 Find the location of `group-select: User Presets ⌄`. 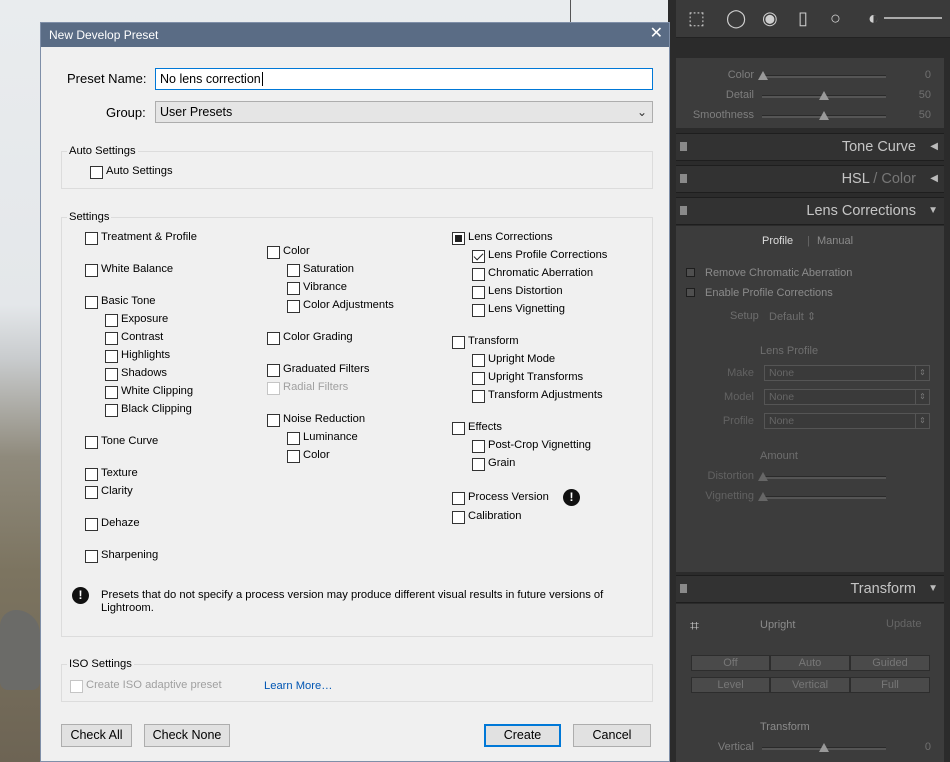

group-select: User Presets ⌄ is located at coordinates (404, 112).